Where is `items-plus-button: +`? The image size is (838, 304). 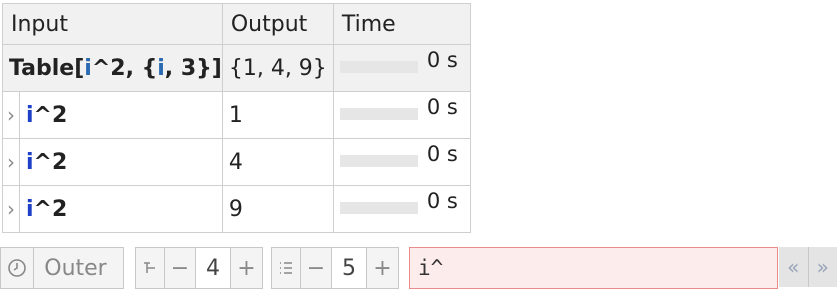 items-plus-button: + is located at coordinates (382, 268).